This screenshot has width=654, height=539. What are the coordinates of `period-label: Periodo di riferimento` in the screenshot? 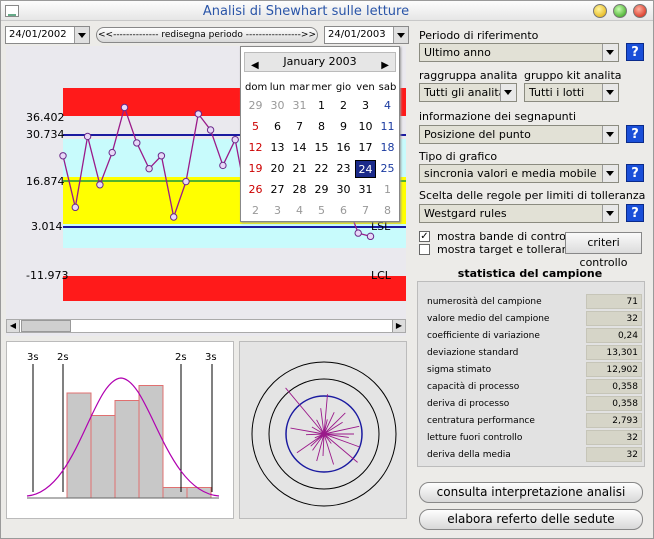 It's located at (479, 35).